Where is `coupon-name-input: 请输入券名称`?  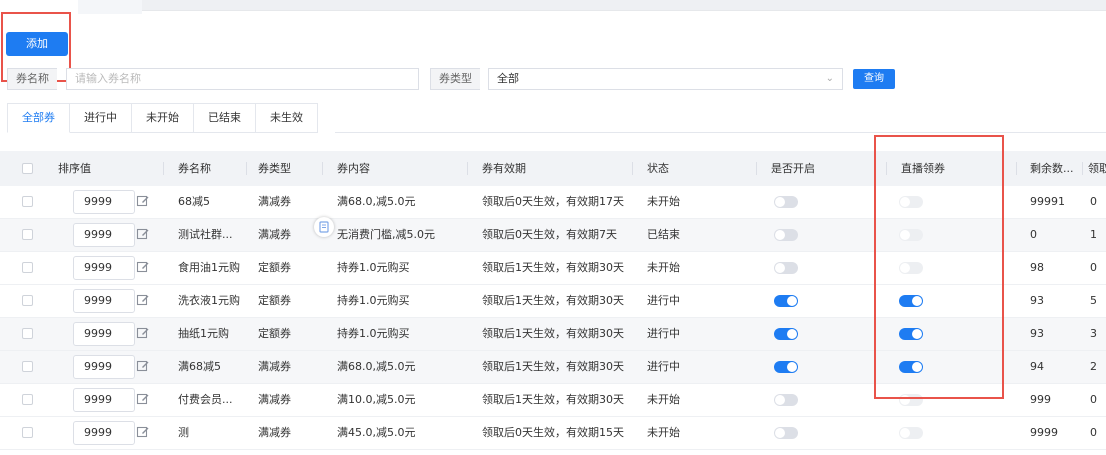
coupon-name-input: 请输入券名称 is located at coordinates (242, 79).